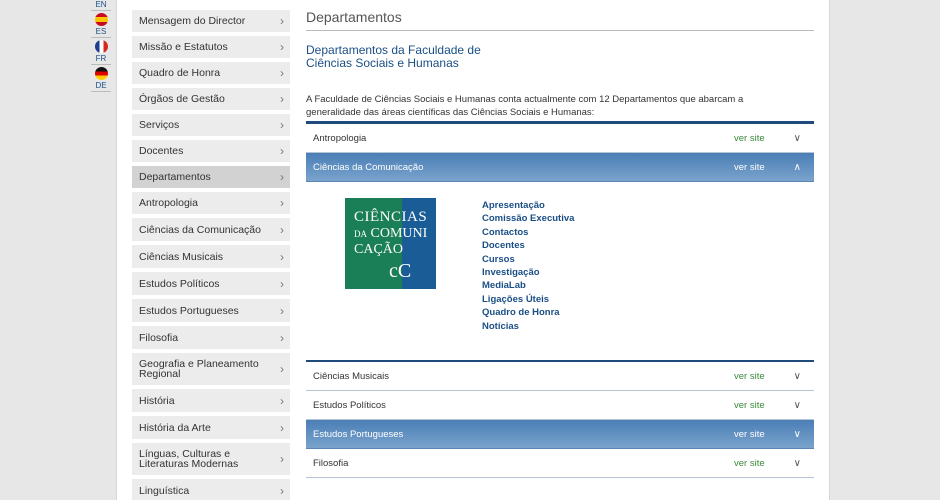  I want to click on sidebar-item-linguistica: Linguística ›, so click(211, 489).